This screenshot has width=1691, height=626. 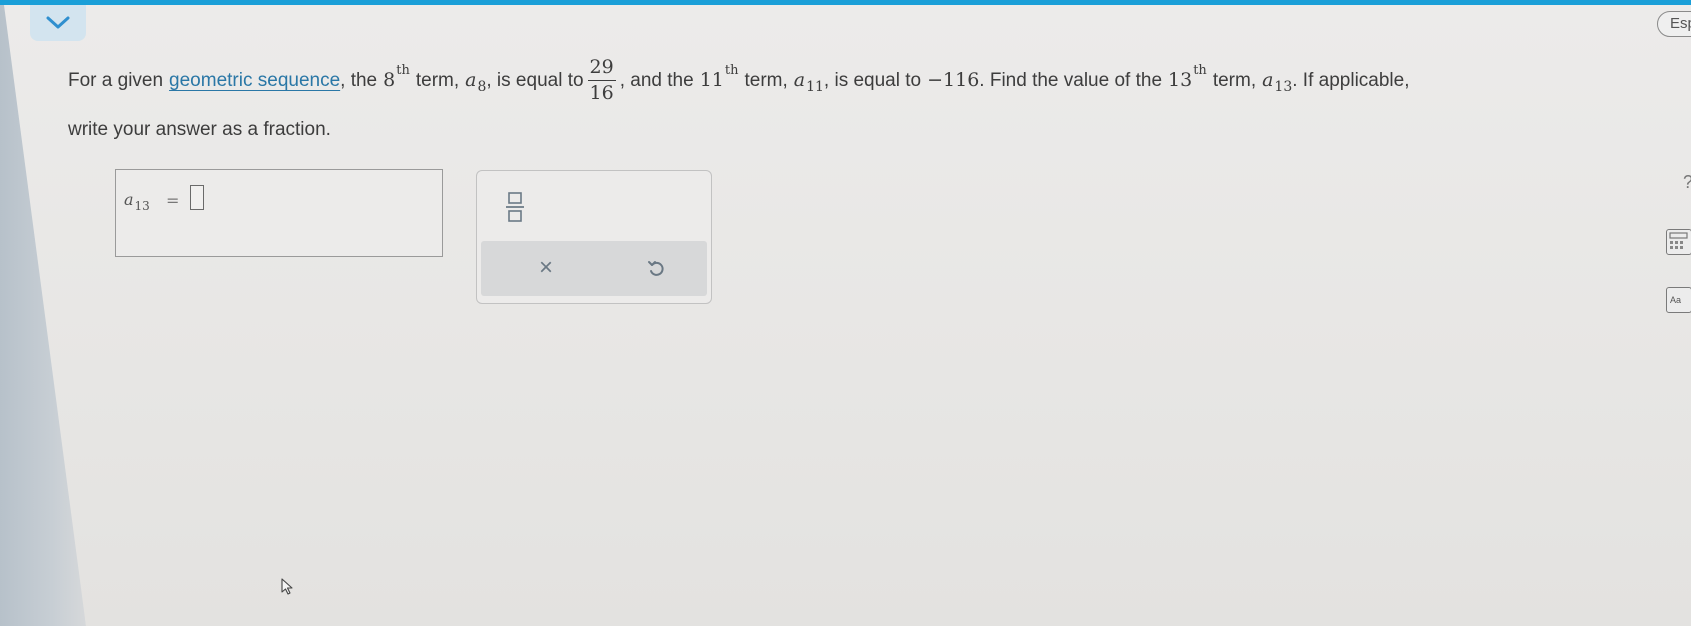 What do you see at coordinates (656, 268) in the screenshot?
I see `undo-icon` at bounding box center [656, 268].